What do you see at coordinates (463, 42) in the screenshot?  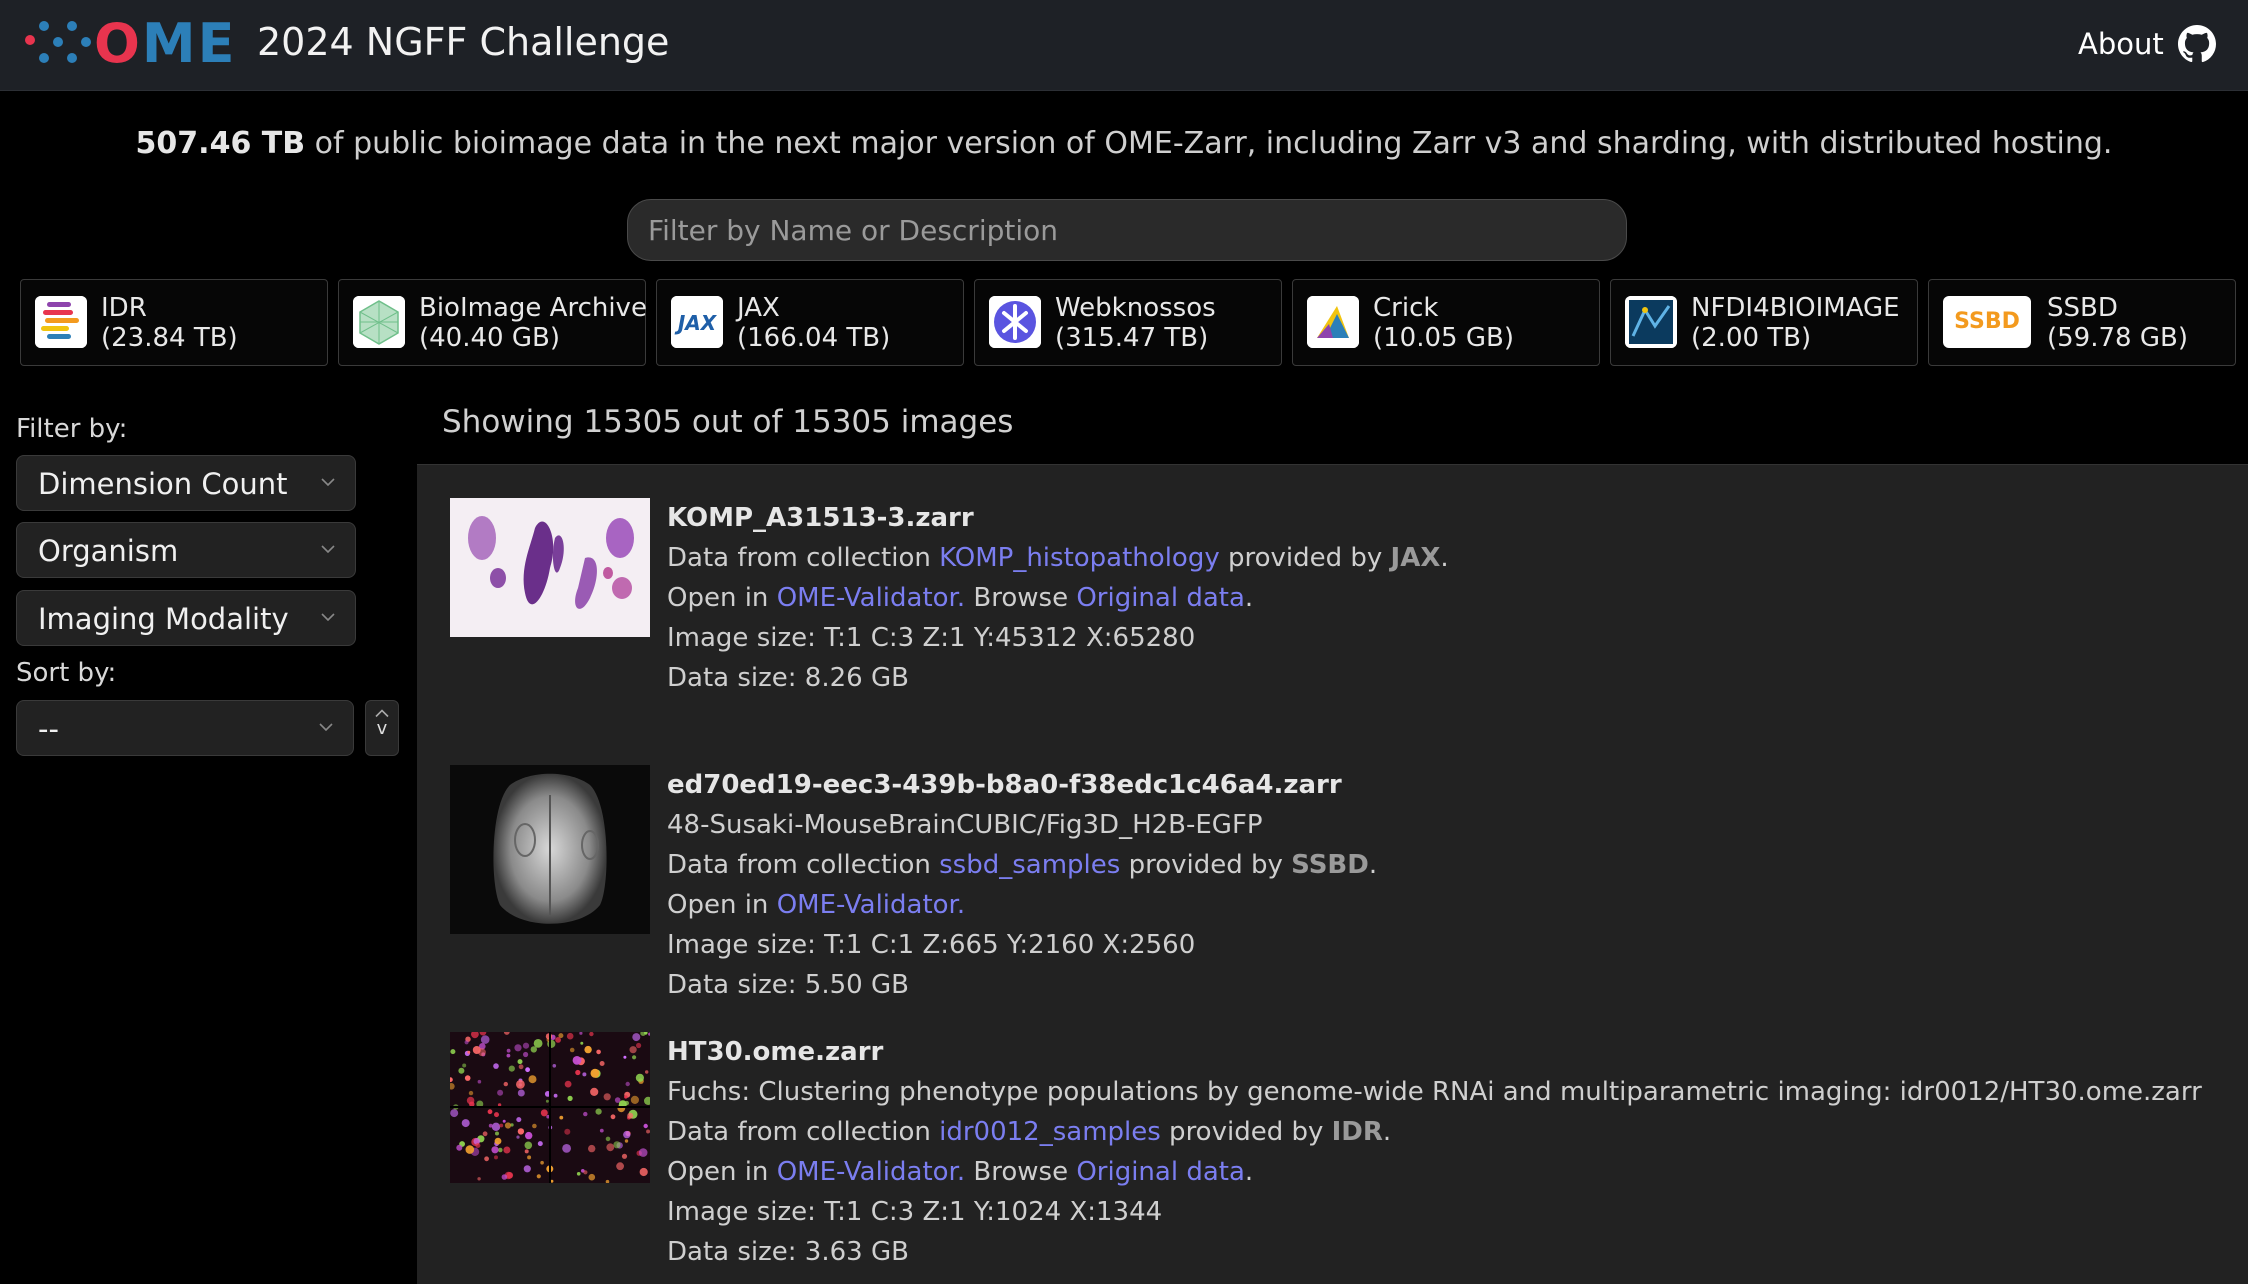 I see `app-title: 2024 NGFF Challenge` at bounding box center [463, 42].